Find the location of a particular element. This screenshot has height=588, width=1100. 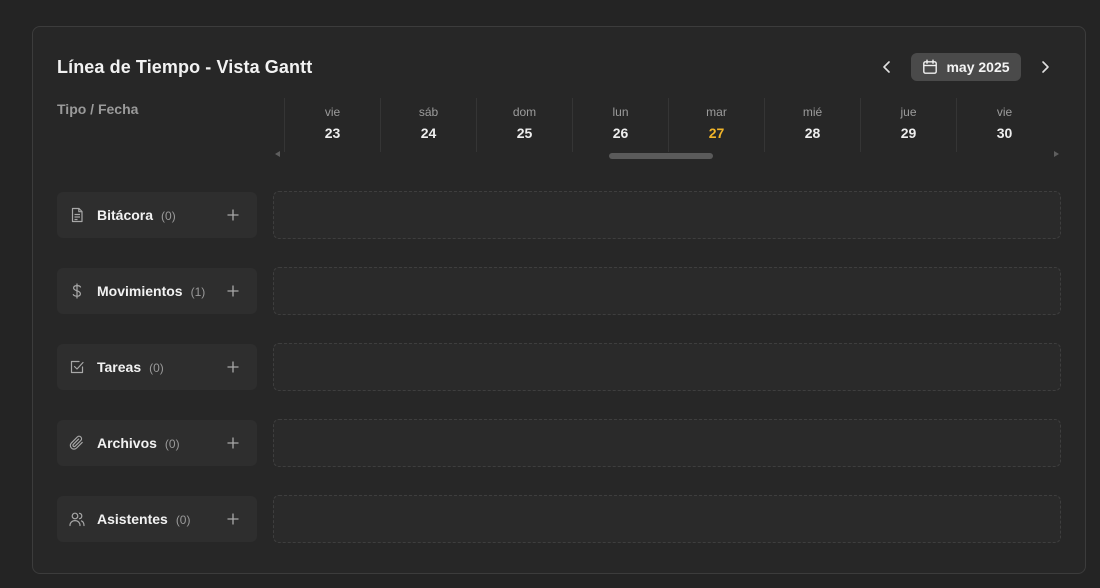

day-number: 25 is located at coordinates (524, 133).